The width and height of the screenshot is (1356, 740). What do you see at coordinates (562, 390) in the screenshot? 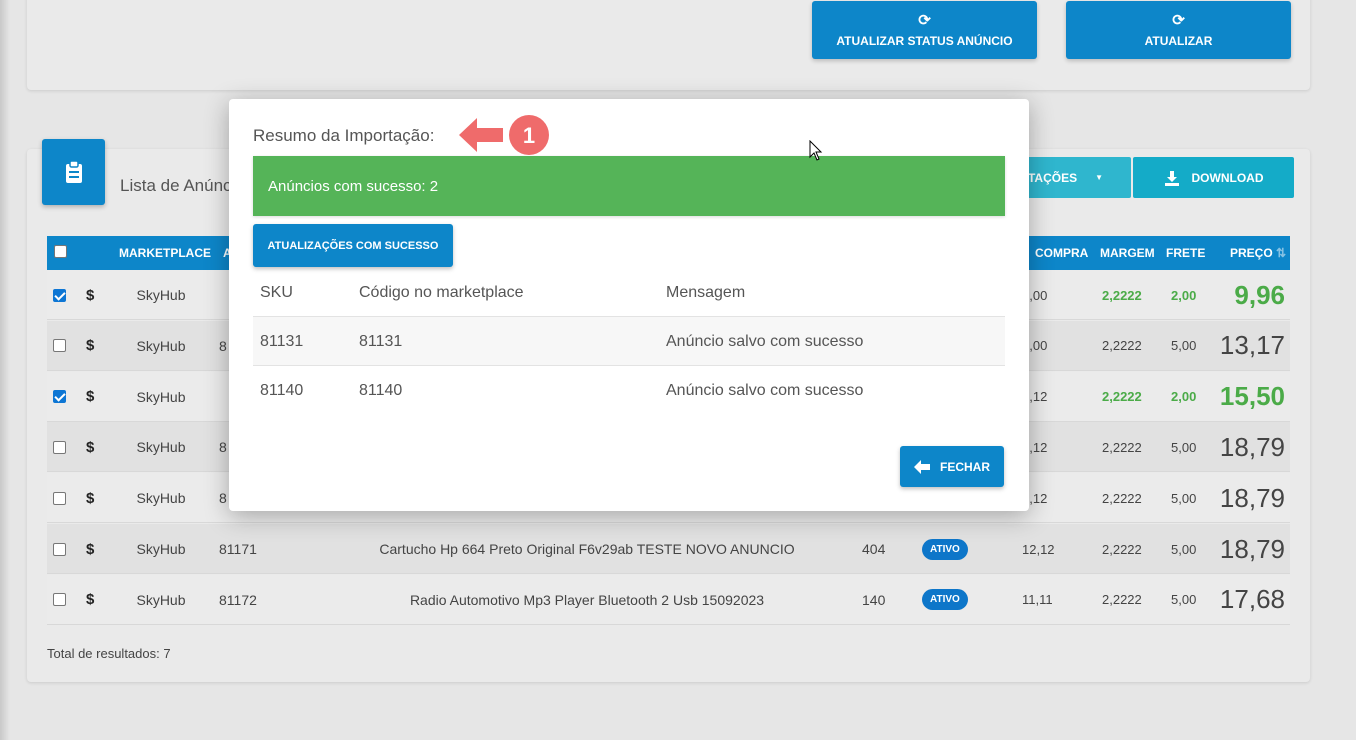
I see `table-row: 81140 81140 Anúncio salvo com sucesso` at bounding box center [562, 390].